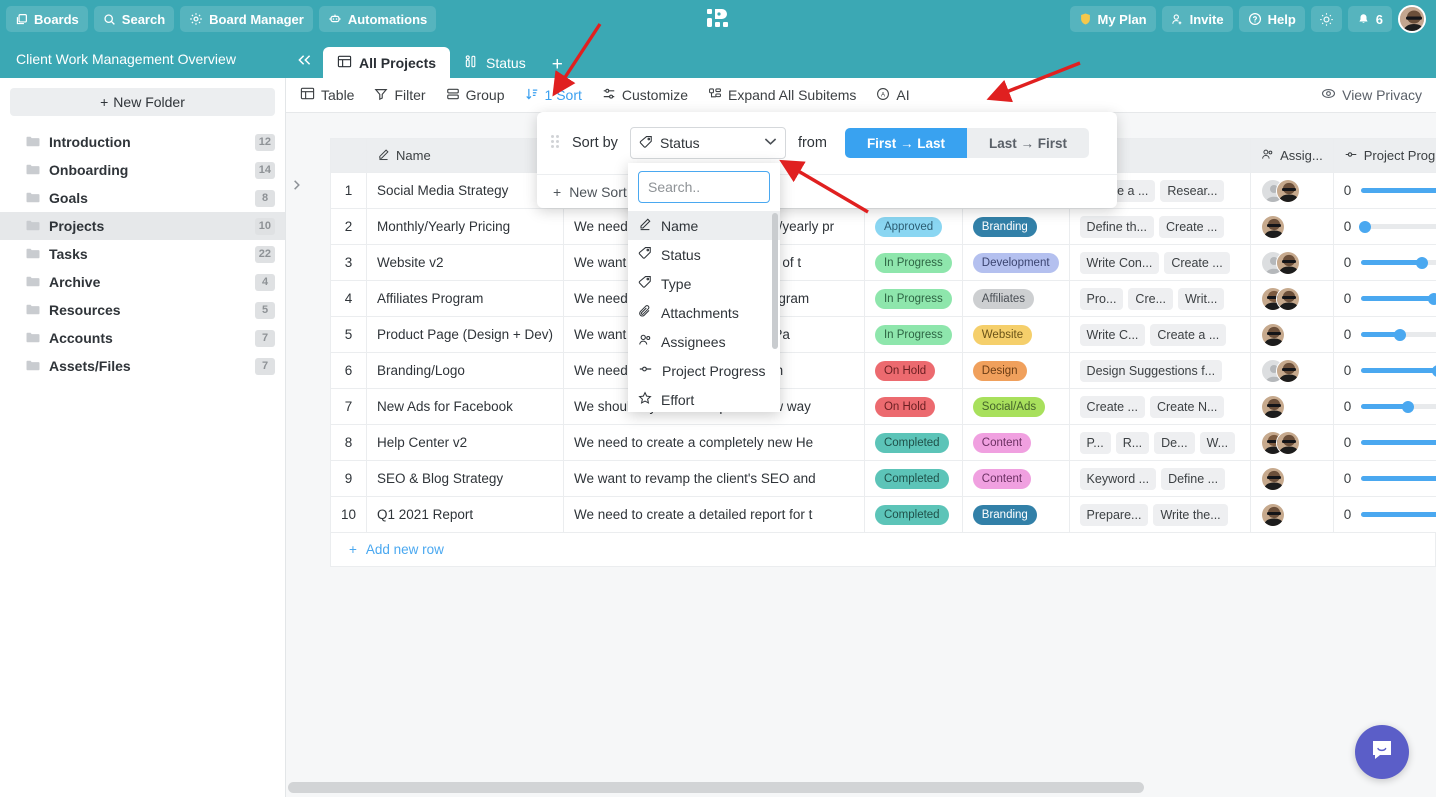 The width and height of the screenshot is (1436, 797). I want to click on row-type-cell: Social/Ads, so click(1016, 406).